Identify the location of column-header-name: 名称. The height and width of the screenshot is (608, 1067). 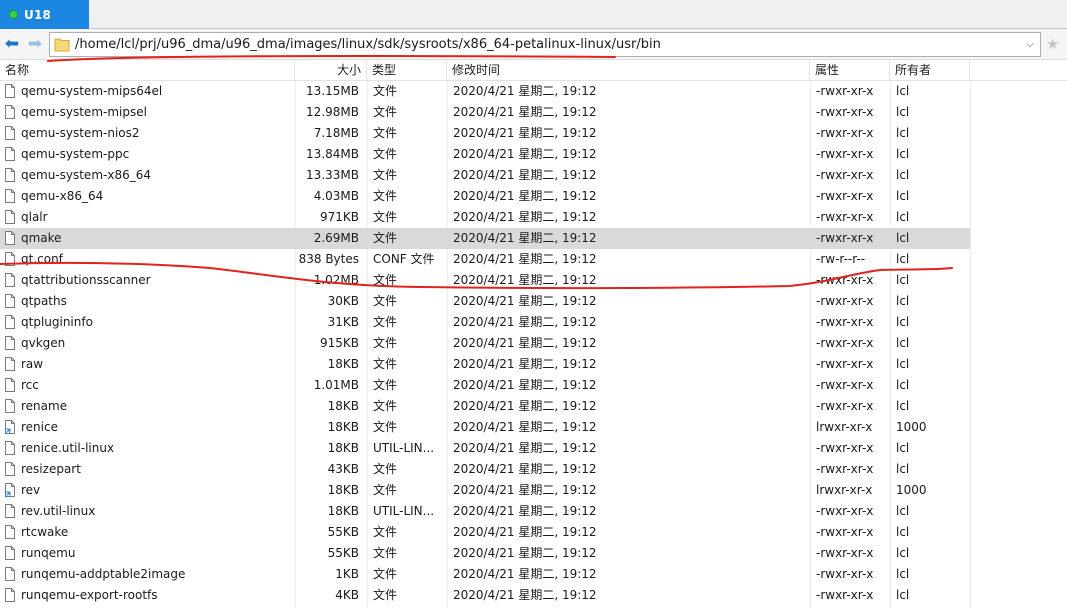
(147, 70).